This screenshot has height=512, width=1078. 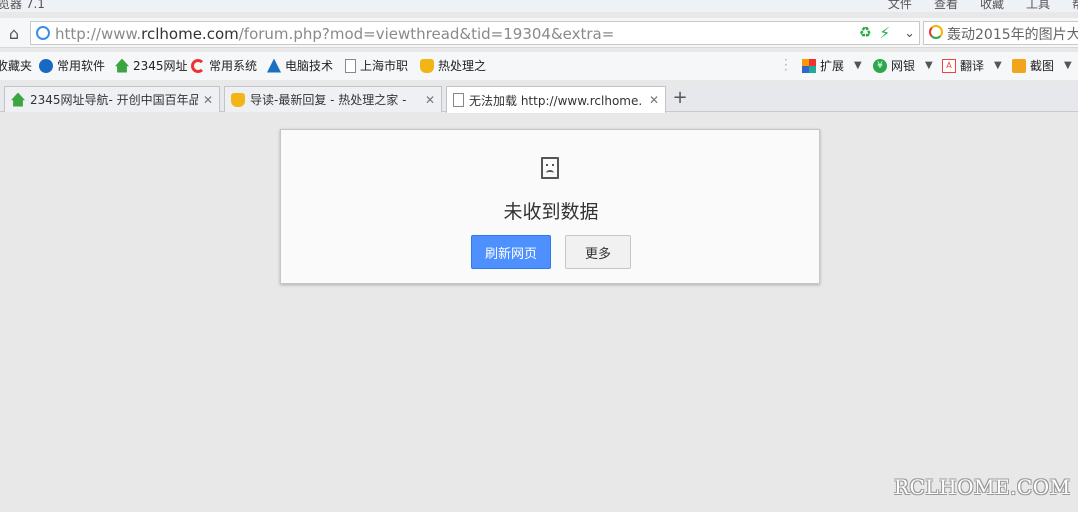 I want to click on tab-title: 2345网址导航- 开创中国百年品, so click(x=114, y=100).